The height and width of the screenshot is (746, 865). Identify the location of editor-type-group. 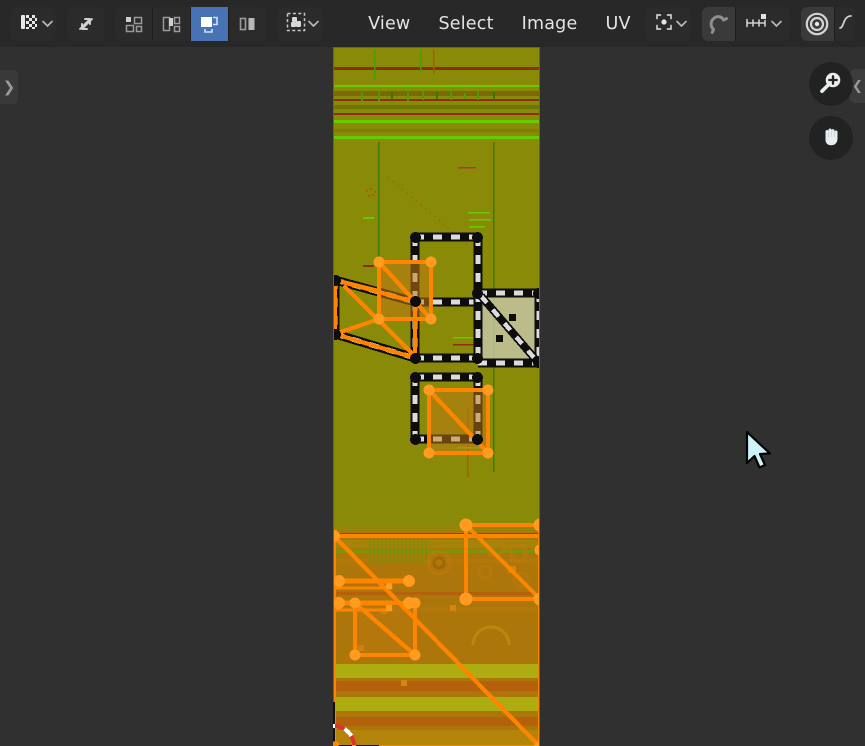
(33, 23).